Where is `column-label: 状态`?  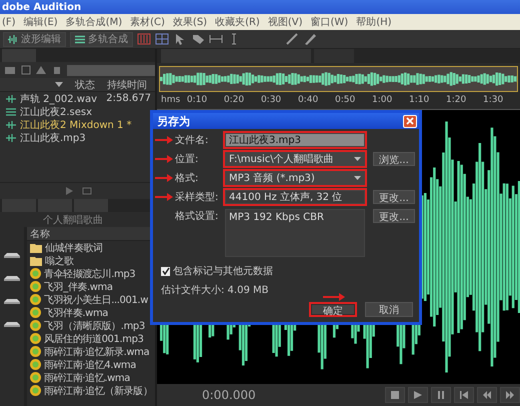
column-label: 状态 is located at coordinates (85, 85).